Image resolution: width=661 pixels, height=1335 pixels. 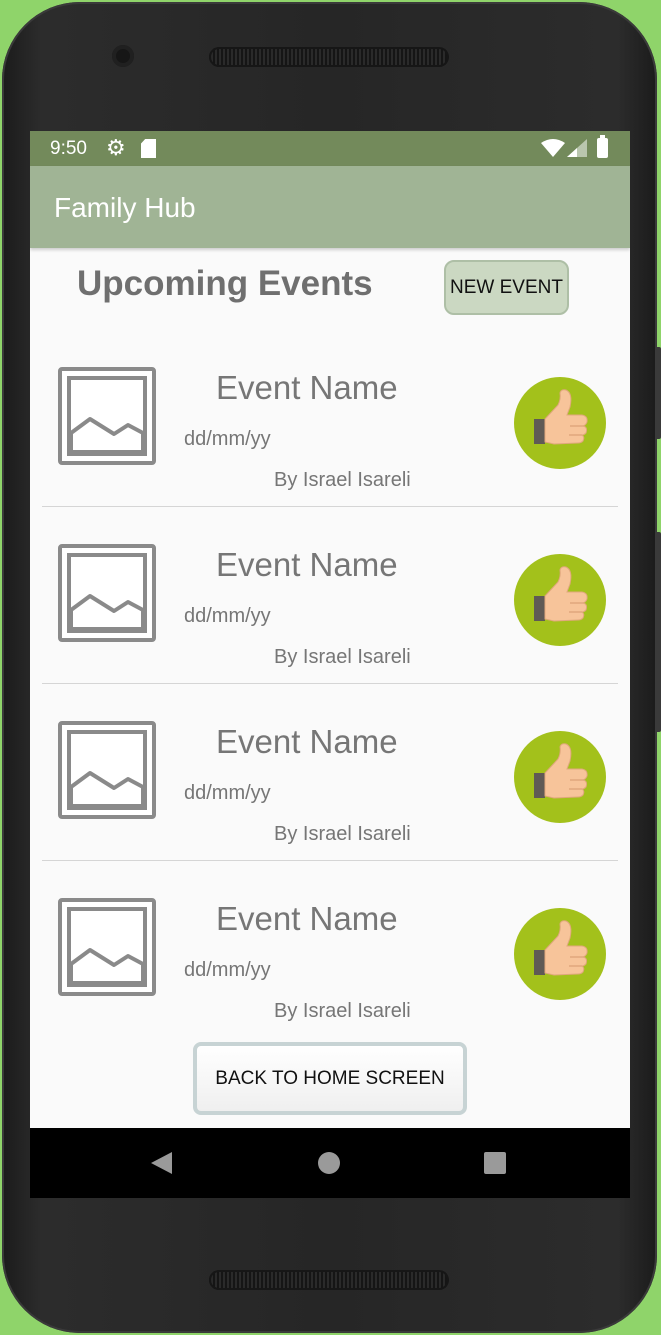 What do you see at coordinates (602, 146) in the screenshot?
I see `battery-icon` at bounding box center [602, 146].